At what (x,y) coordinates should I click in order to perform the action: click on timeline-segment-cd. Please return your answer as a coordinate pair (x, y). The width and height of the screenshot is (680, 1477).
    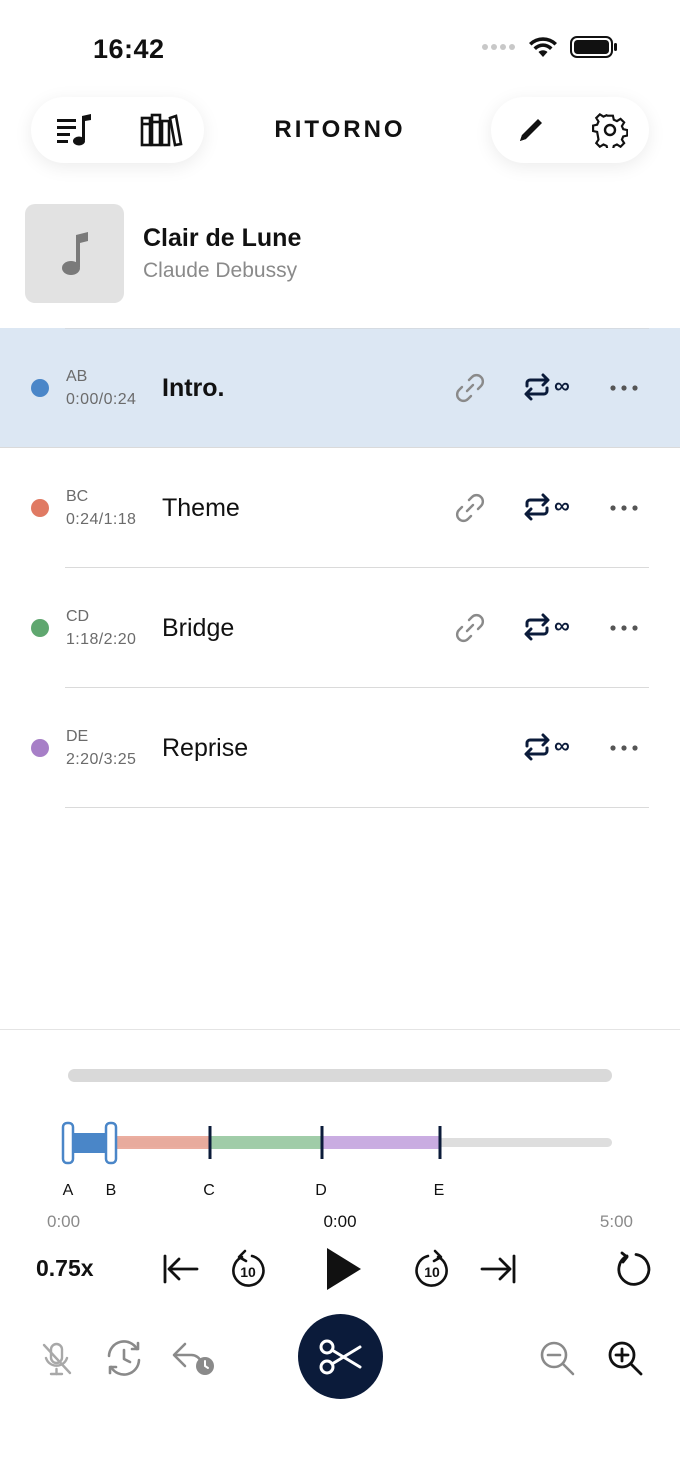
    Looking at the image, I should click on (266, 1142).